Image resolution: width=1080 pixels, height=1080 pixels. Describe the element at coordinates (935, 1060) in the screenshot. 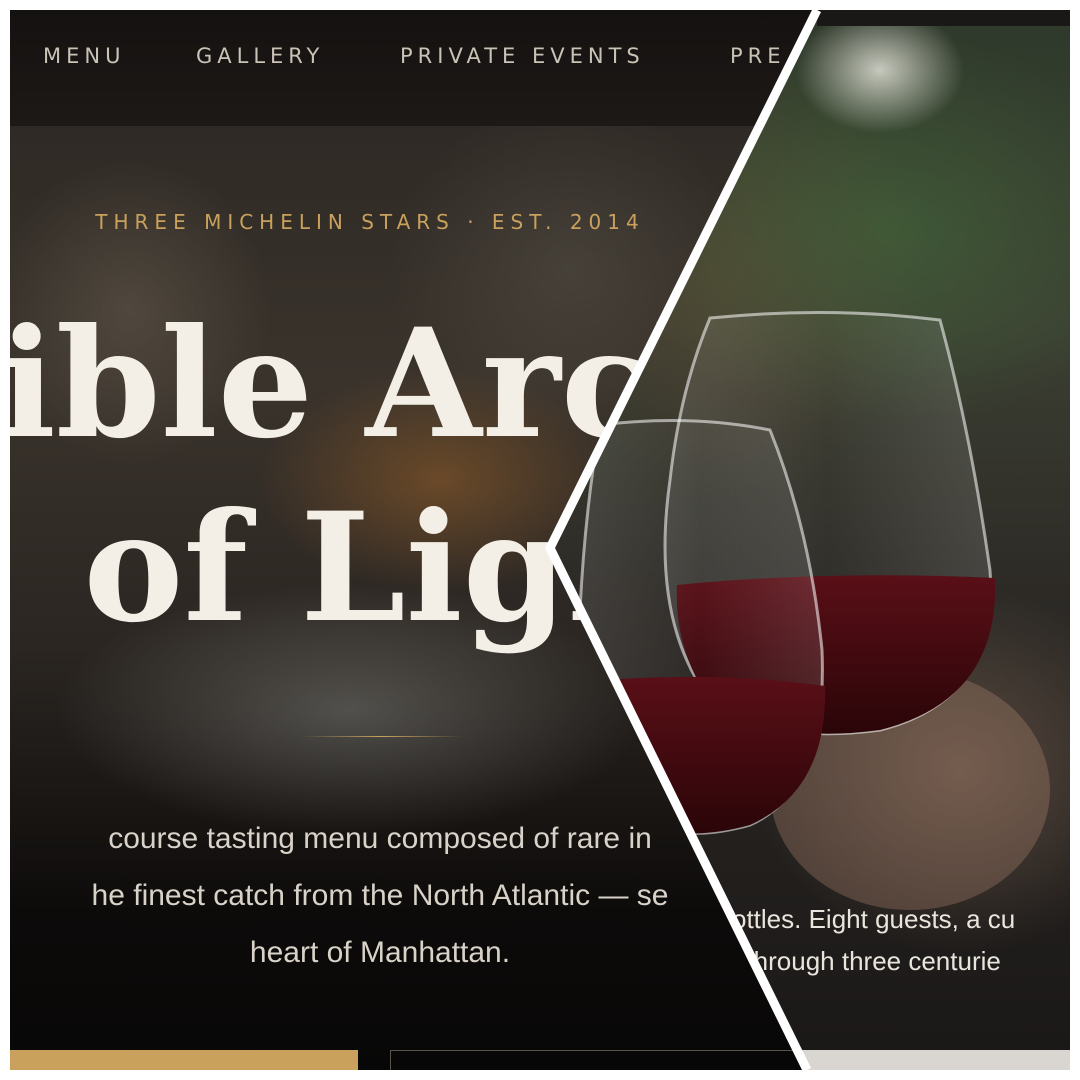

I see `wine-panel-bottombar` at that location.